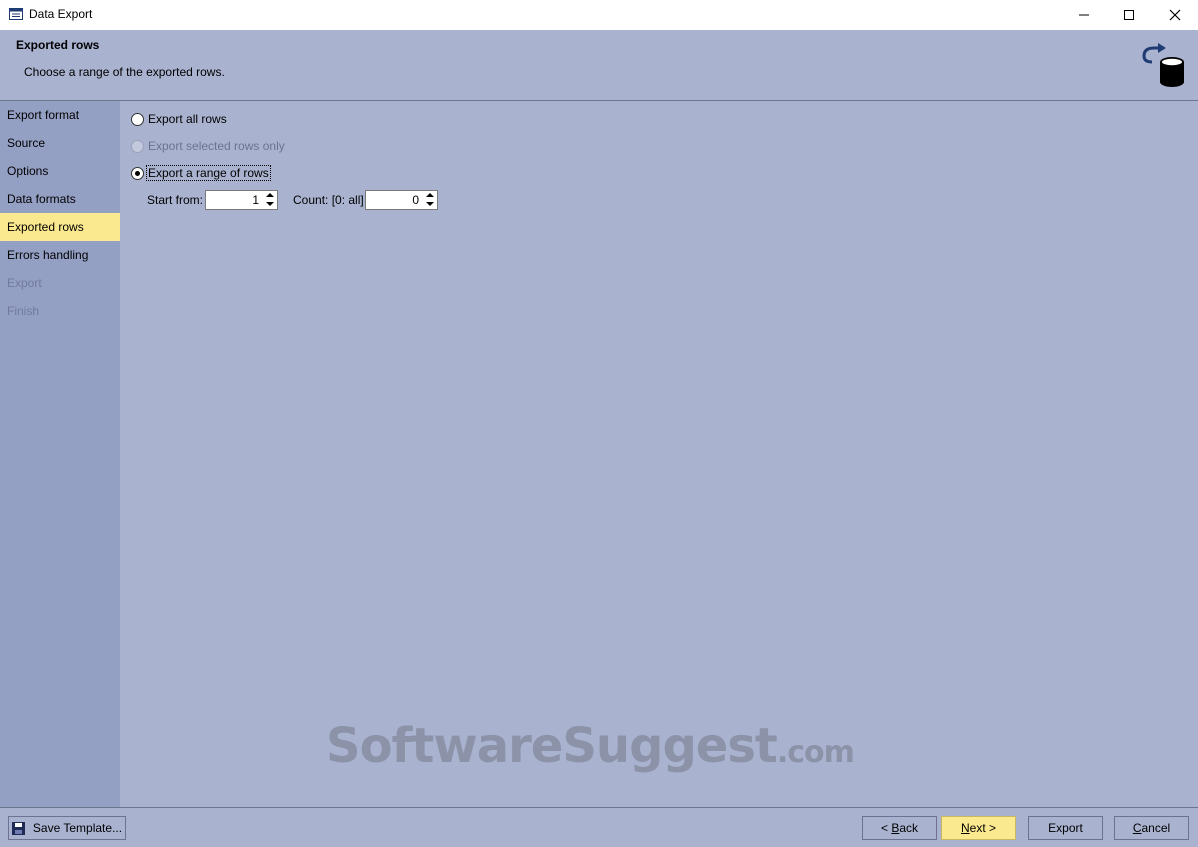 This screenshot has height=847, width=1198. I want to click on next-accel-key: N, so click(965, 828).